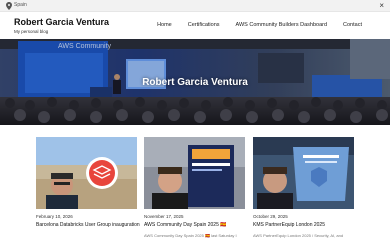 The width and height of the screenshot is (390, 240). I want to click on site-title: Robert Garcia Ventura, so click(61, 22).